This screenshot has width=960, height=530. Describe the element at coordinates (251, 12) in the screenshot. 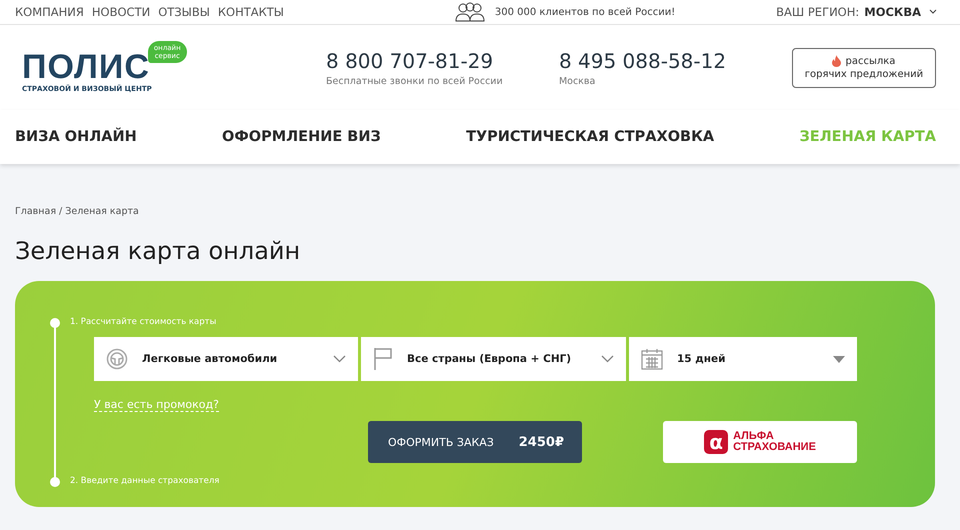

I see `top-link: КОНТАКТЫ` at that location.